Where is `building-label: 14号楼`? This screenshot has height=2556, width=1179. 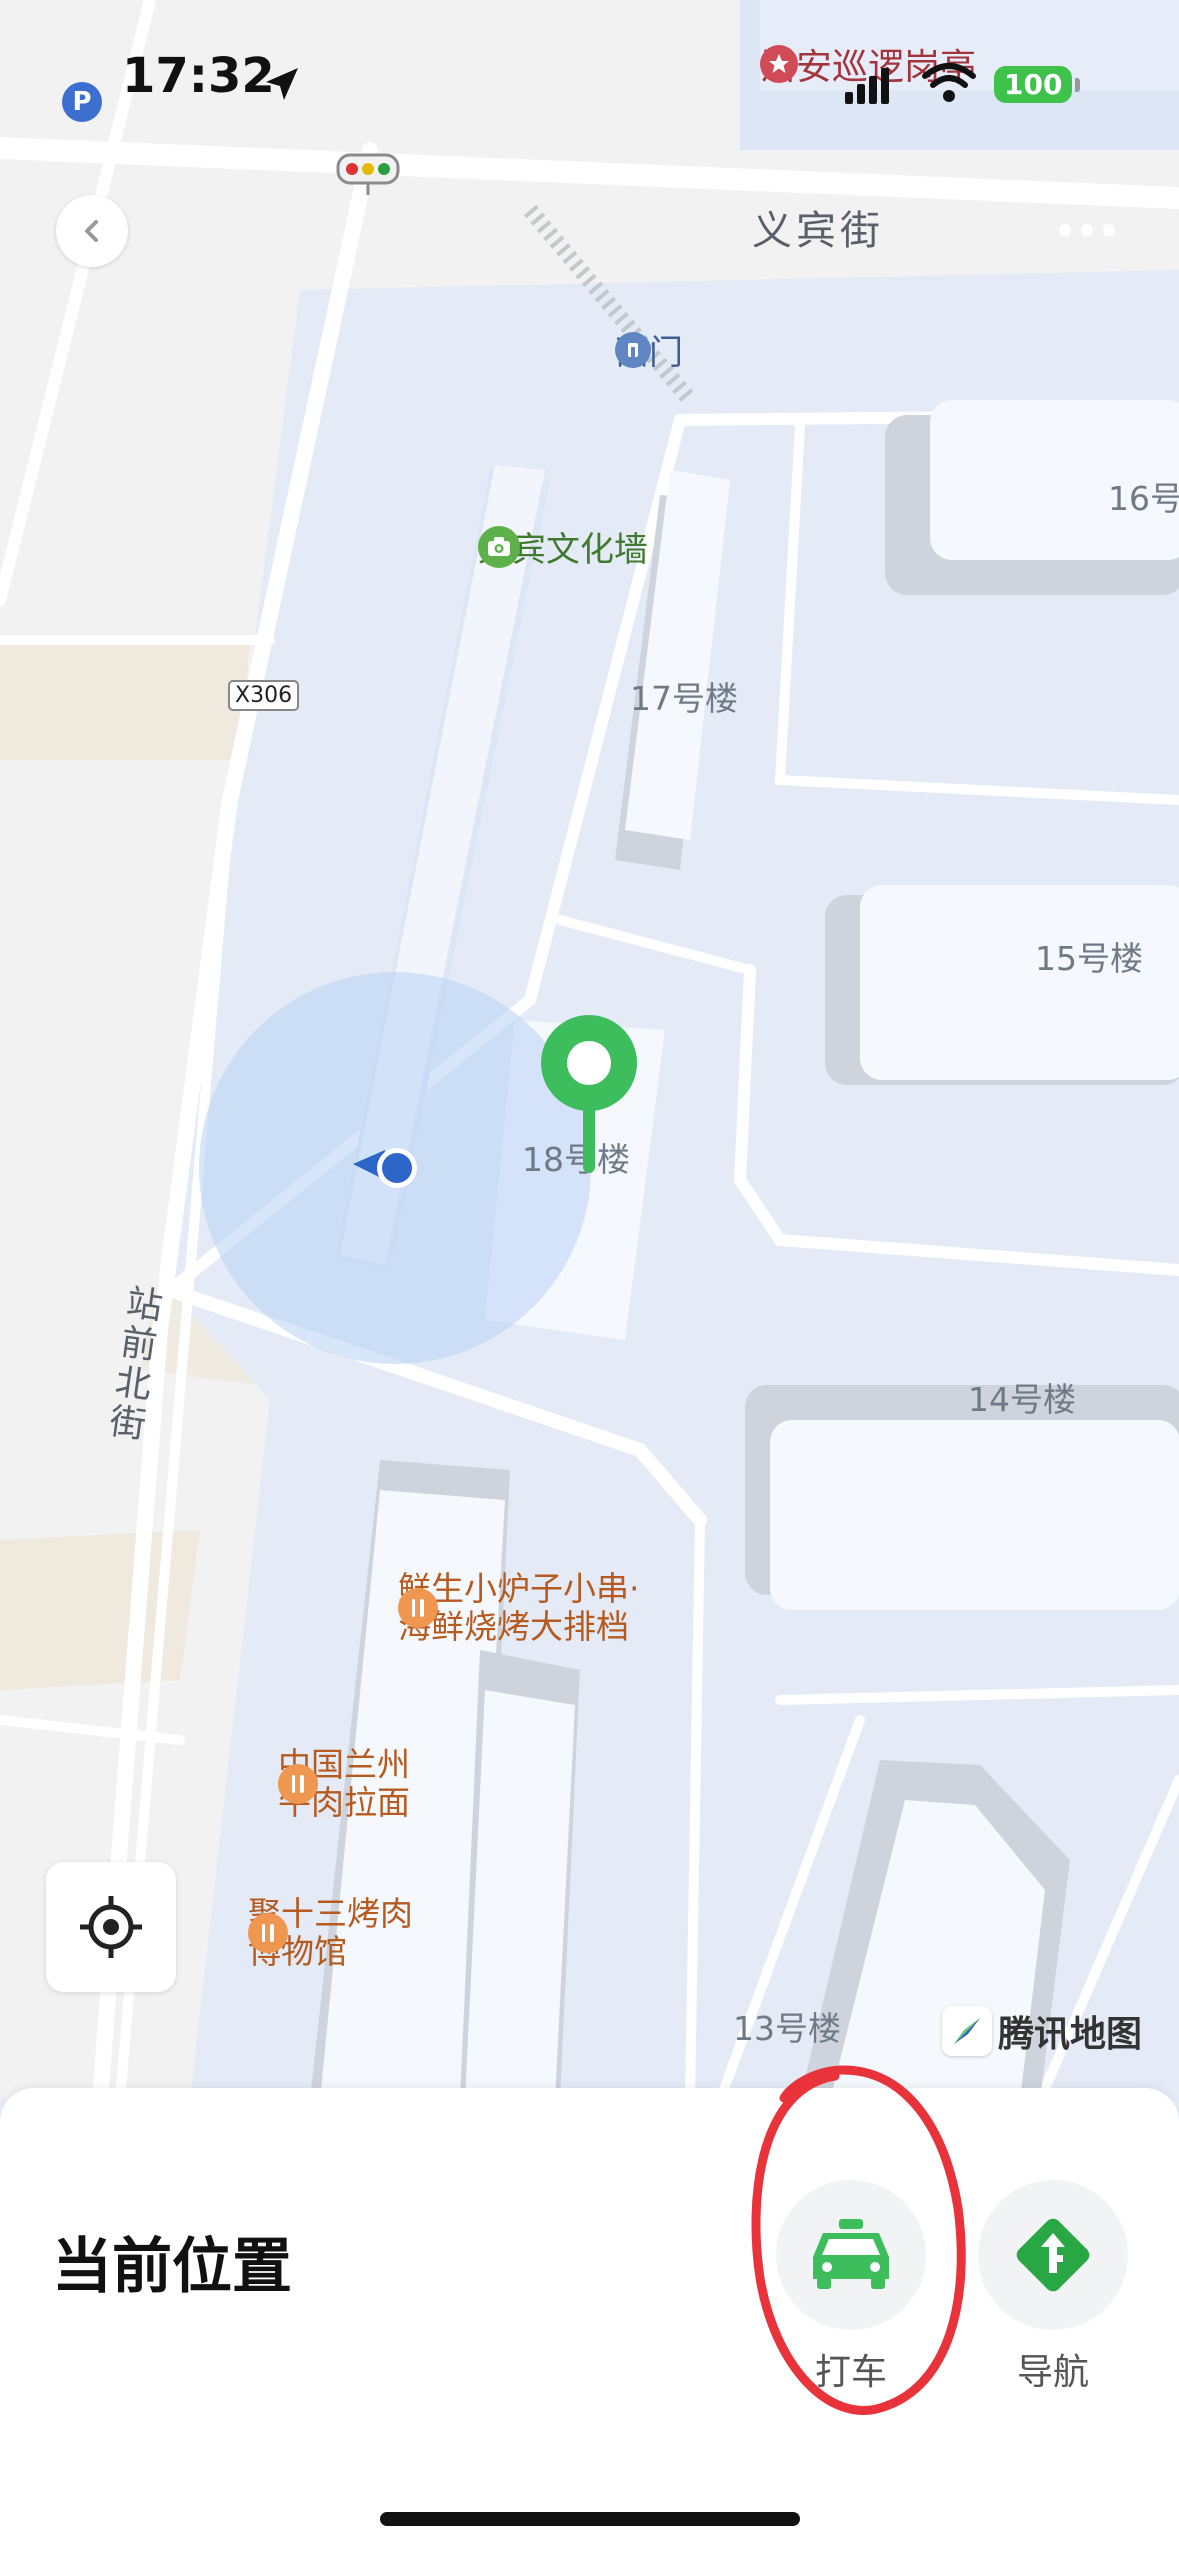
building-label: 14号楼 is located at coordinates (1022, 1399).